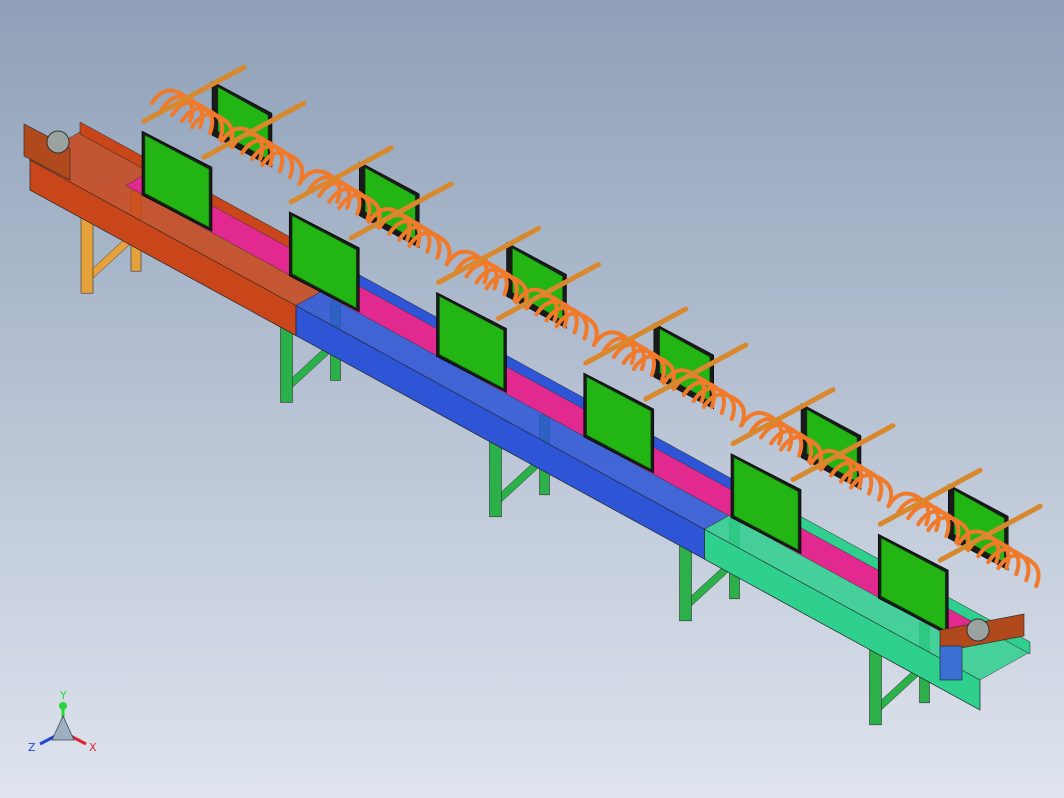 Image resolution: width=1064 pixels, height=798 pixels. Describe the element at coordinates (63, 706) in the screenshot. I see `triad-origin-icon` at that location.